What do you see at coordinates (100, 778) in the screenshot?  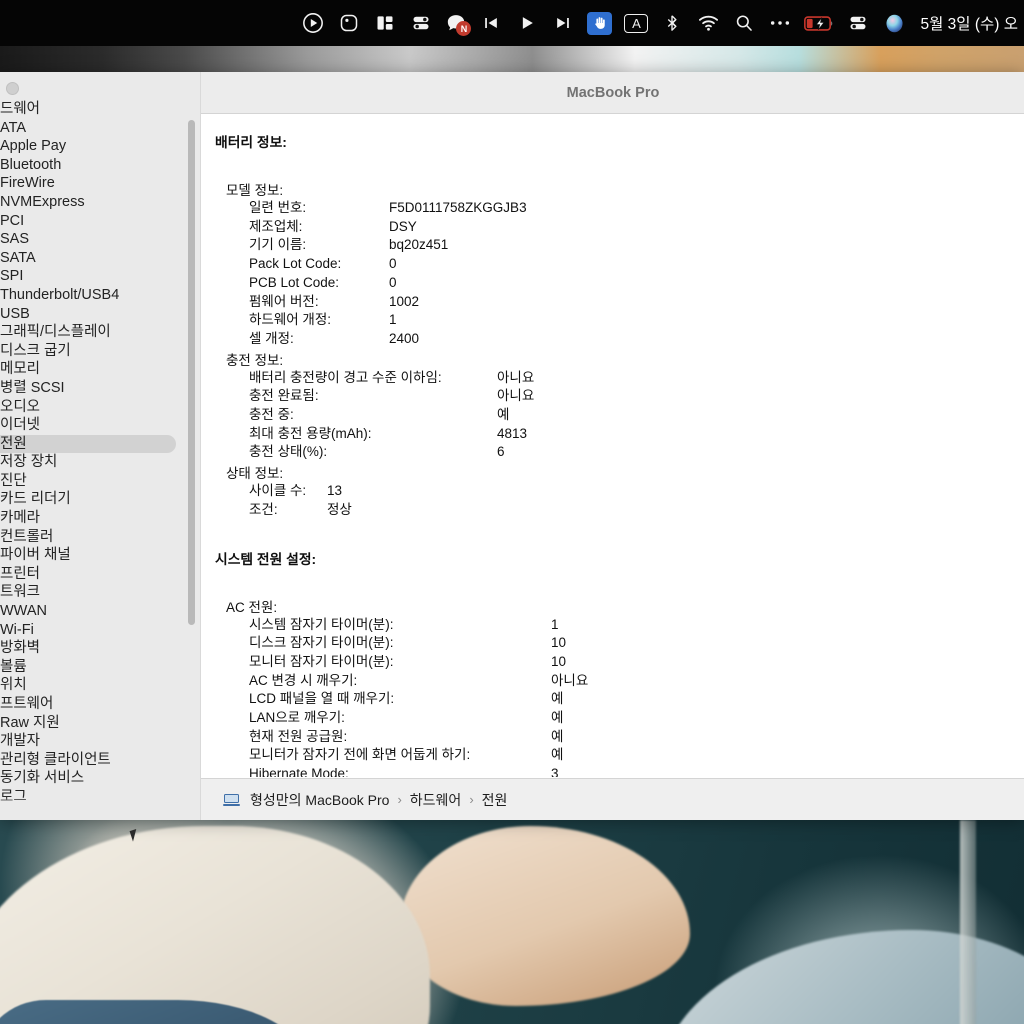 I see `sidebar-item-동기화-서비스: 동기화 서비스` at bounding box center [100, 778].